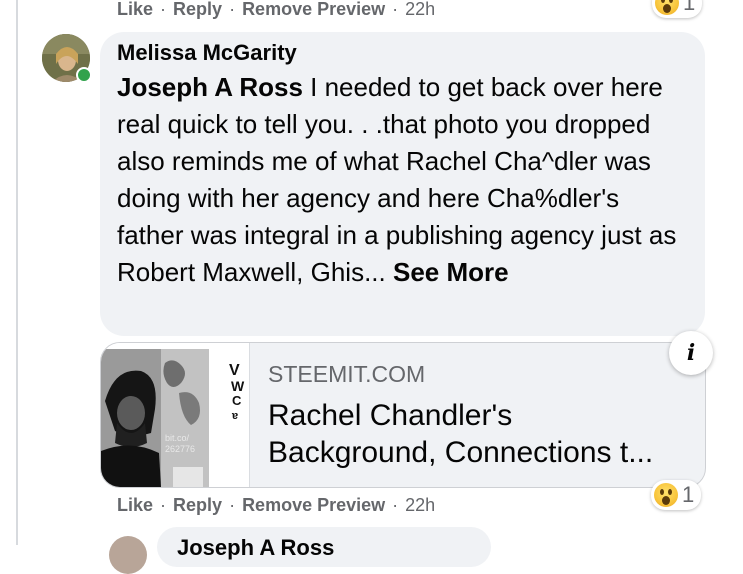  I want to click on link-domain: STEEMIT.COM, so click(347, 374).